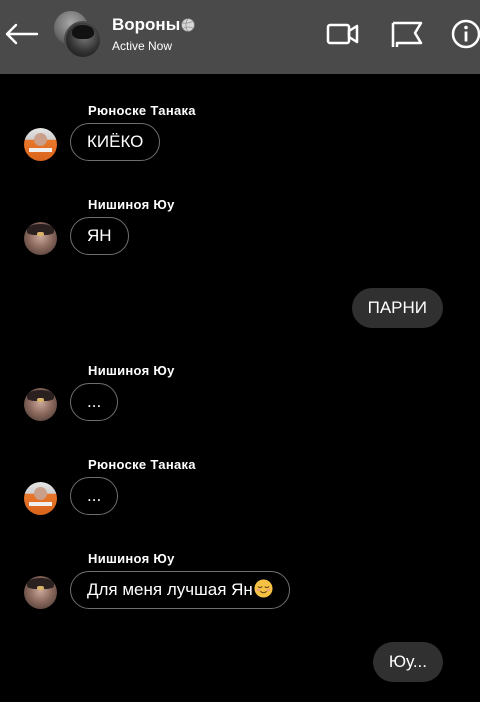 The height and width of the screenshot is (702, 480). What do you see at coordinates (99, 236) in the screenshot?
I see `message-bubble: ЯН` at bounding box center [99, 236].